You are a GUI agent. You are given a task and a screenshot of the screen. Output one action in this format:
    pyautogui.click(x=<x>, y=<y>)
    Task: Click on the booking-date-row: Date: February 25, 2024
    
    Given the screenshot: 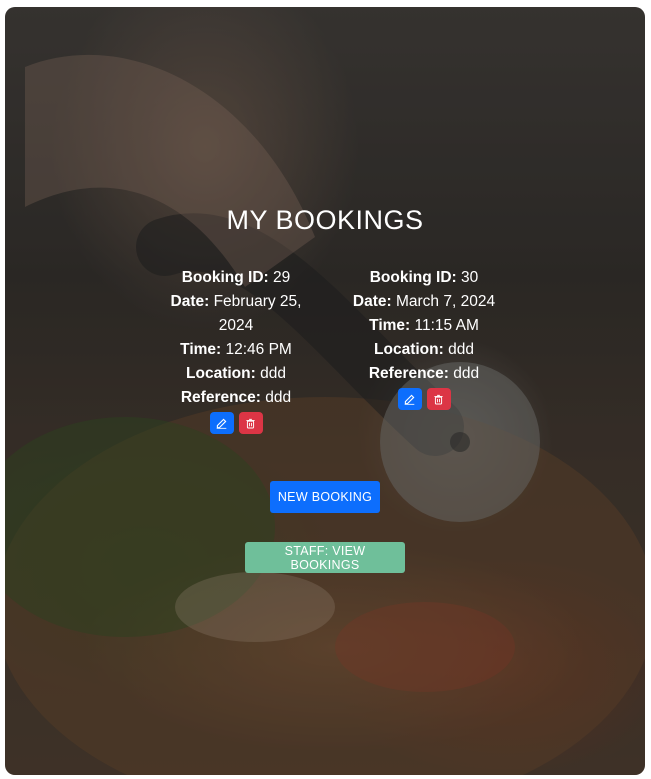 What is the action you would take?
    pyautogui.click(x=236, y=314)
    